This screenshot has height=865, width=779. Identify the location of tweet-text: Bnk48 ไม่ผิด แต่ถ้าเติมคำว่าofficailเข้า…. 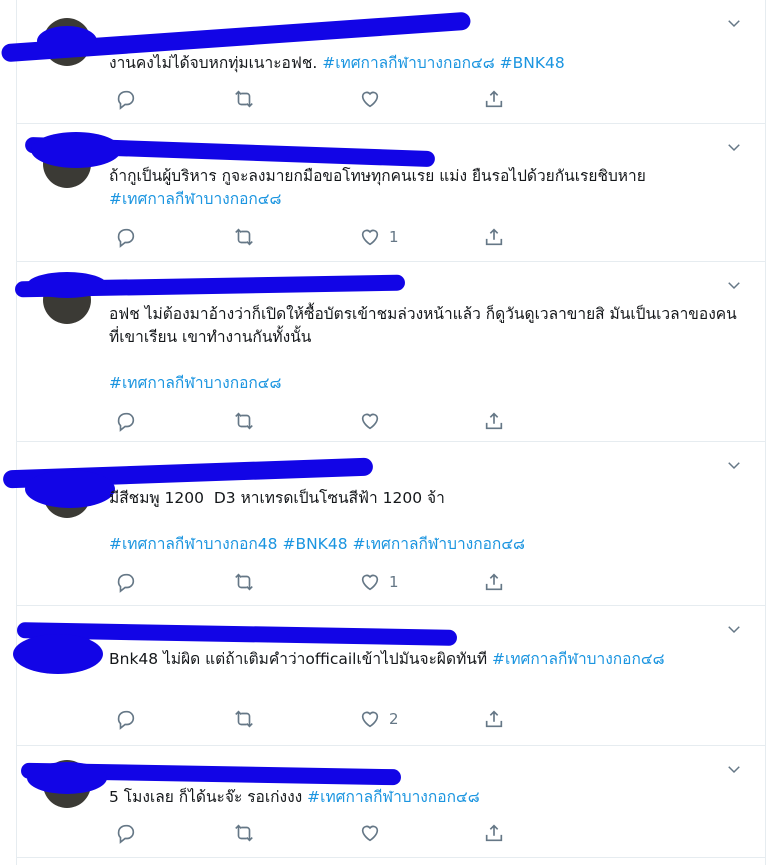
(387, 659).